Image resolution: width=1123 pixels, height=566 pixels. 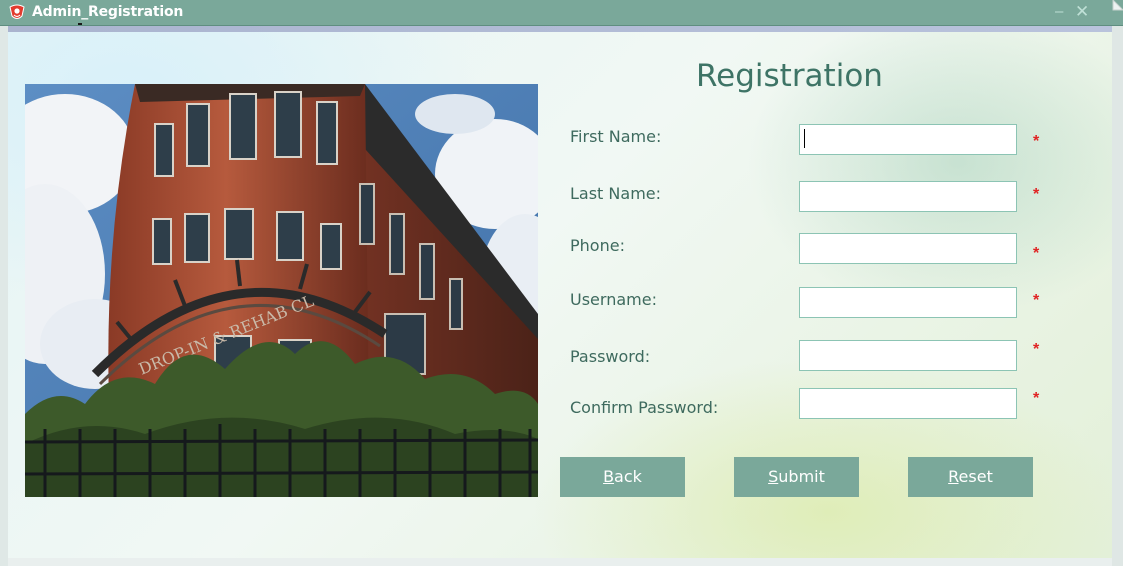 What do you see at coordinates (801, 476) in the screenshot?
I see `submit-label-rest: ubmit` at bounding box center [801, 476].